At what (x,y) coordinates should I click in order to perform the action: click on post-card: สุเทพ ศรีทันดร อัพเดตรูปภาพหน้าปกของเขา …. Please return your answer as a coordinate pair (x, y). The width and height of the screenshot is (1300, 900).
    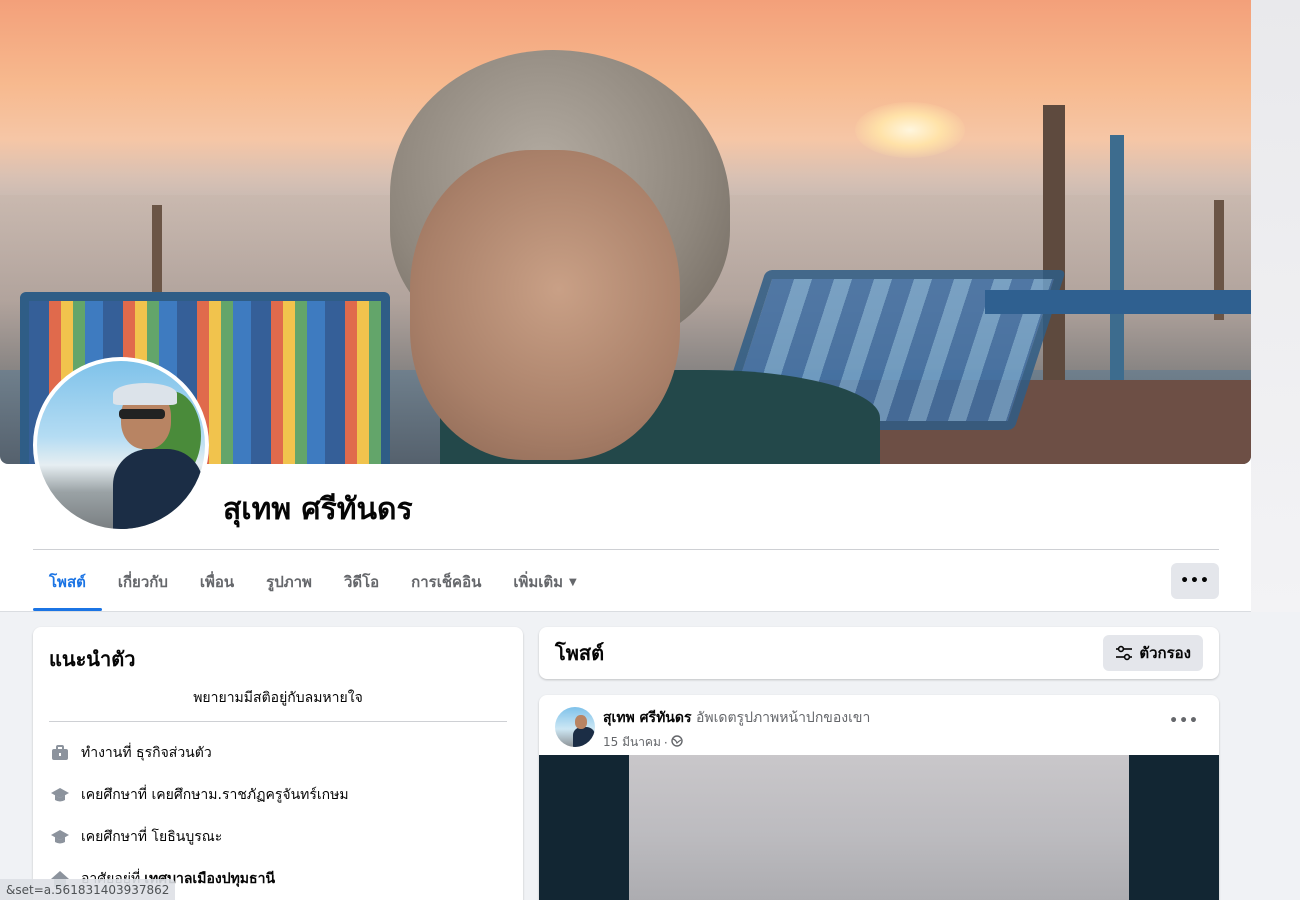
    Looking at the image, I should click on (879, 797).